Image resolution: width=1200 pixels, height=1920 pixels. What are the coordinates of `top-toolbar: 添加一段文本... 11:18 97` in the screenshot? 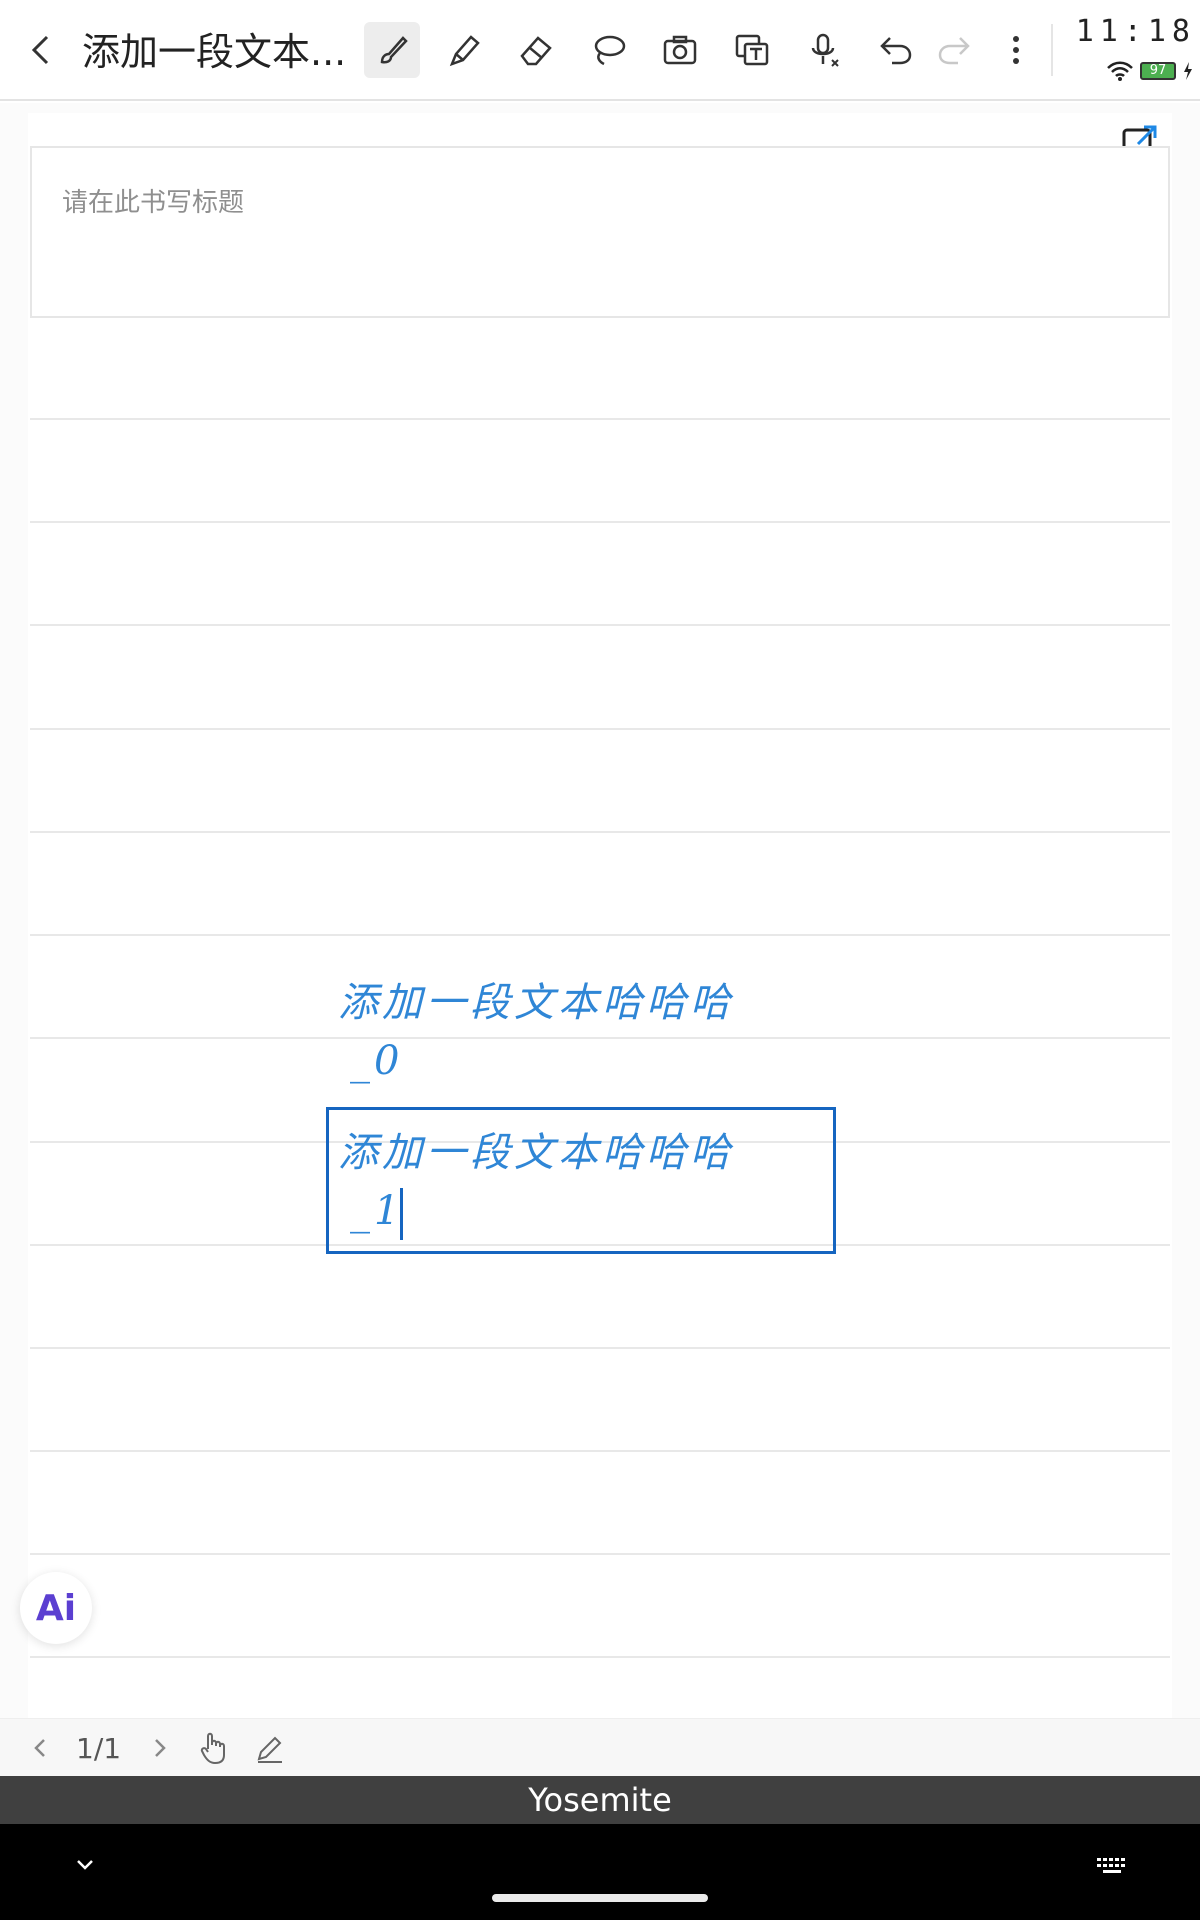 It's located at (600, 50).